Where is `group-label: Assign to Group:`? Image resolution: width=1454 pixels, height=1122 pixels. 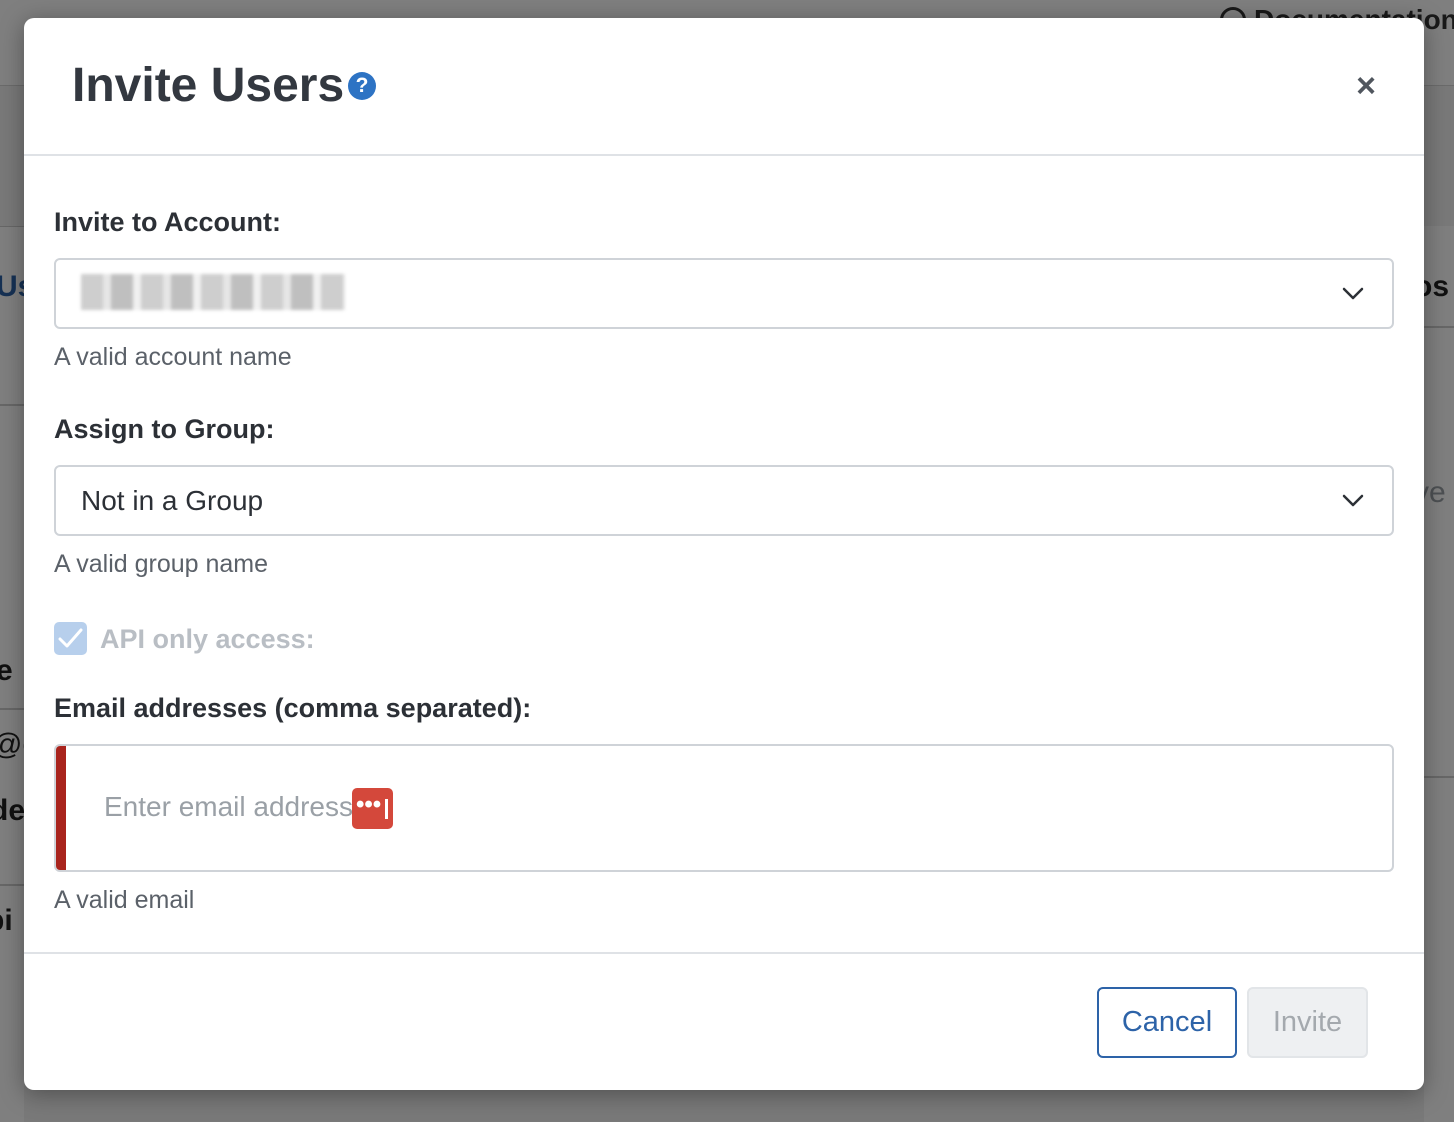
group-label: Assign to Group: is located at coordinates (164, 429).